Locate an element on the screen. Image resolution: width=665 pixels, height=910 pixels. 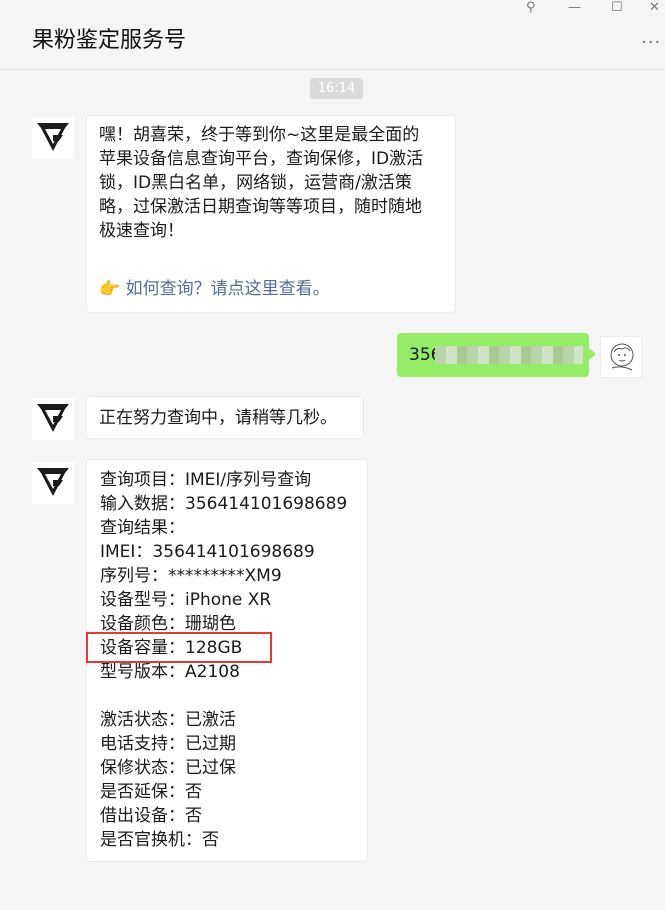
waiting-text: 正在努力查询中，请稍等几秒。 is located at coordinates (218, 418).